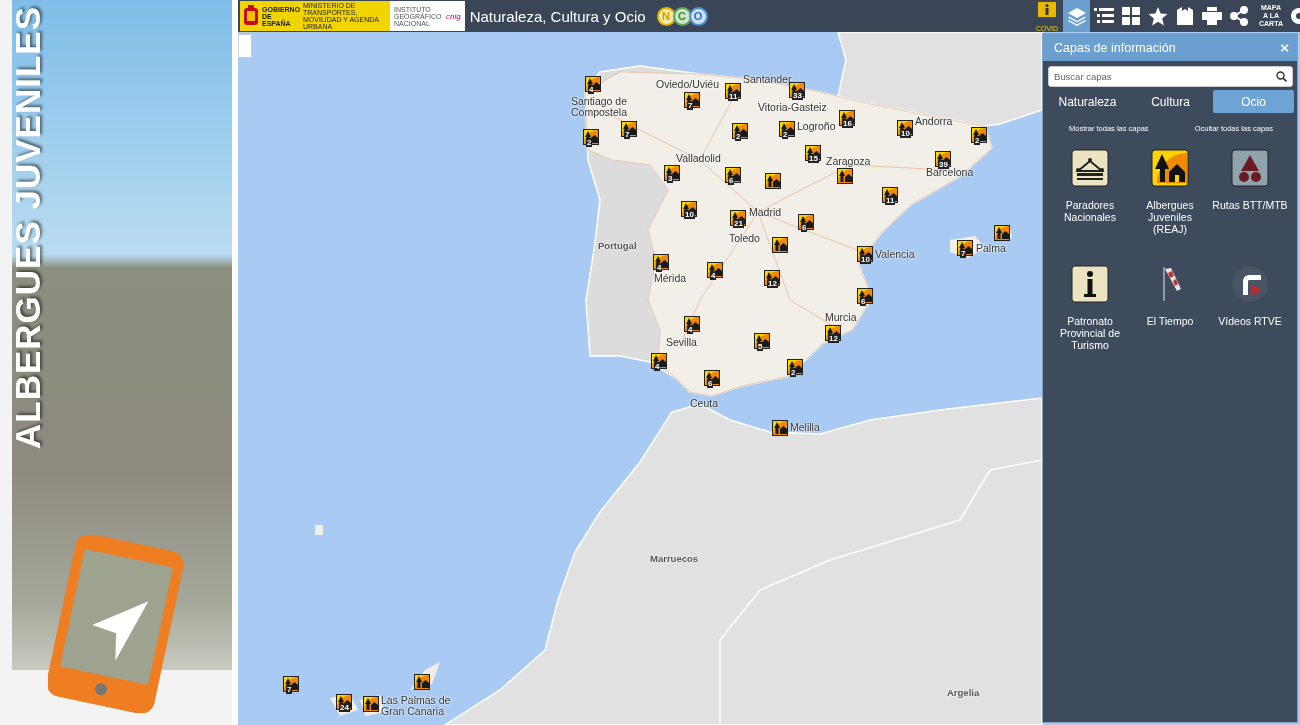  I want to click on hostel-marker: 21, so click(738, 218).